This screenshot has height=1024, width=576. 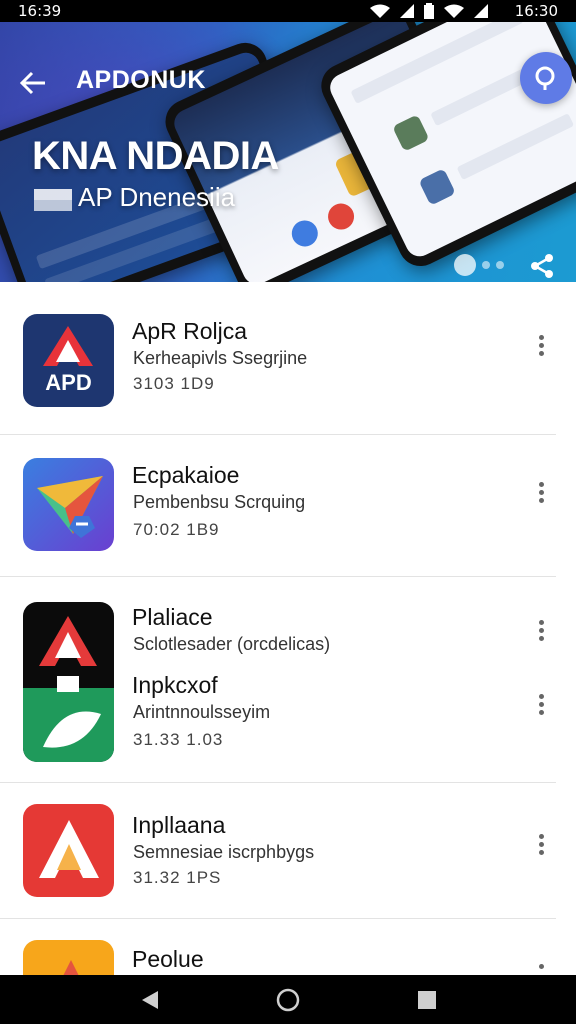 What do you see at coordinates (157, 197) in the screenshot?
I see `hero-subtitle: AP Dnenesiia` at bounding box center [157, 197].